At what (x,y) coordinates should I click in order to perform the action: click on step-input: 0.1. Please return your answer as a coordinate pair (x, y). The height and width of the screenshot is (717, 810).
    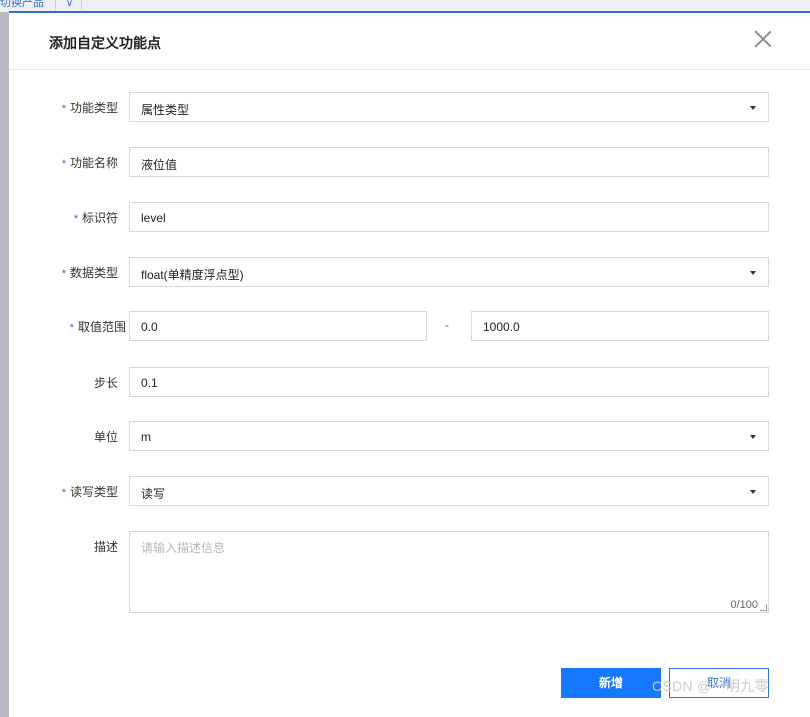
    Looking at the image, I should click on (449, 382).